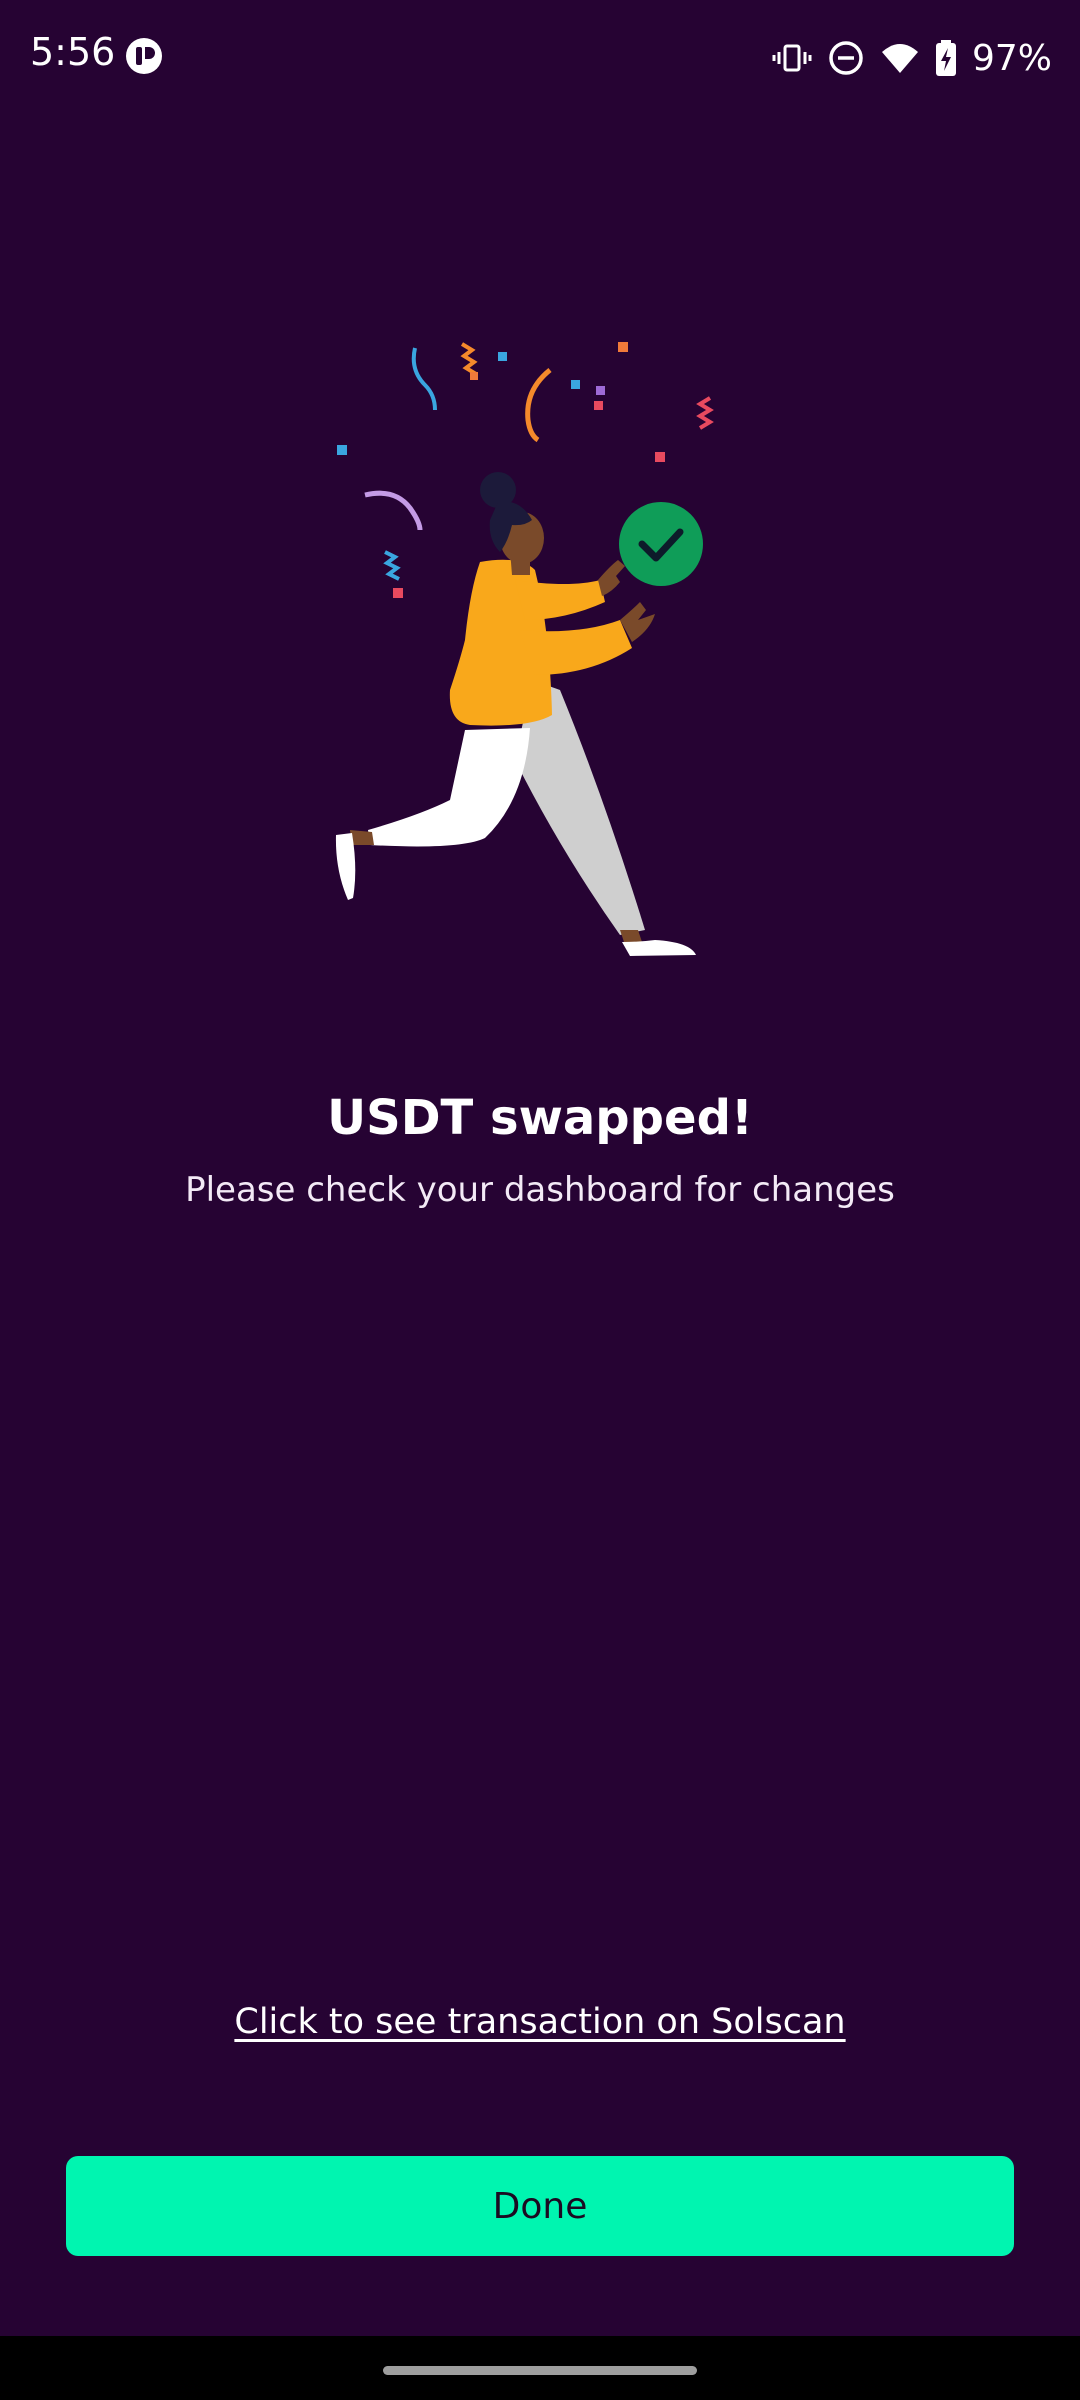 Image resolution: width=1080 pixels, height=2400 pixels. Describe the element at coordinates (73, 52) in the screenshot. I see `status-time: 5:56` at that location.